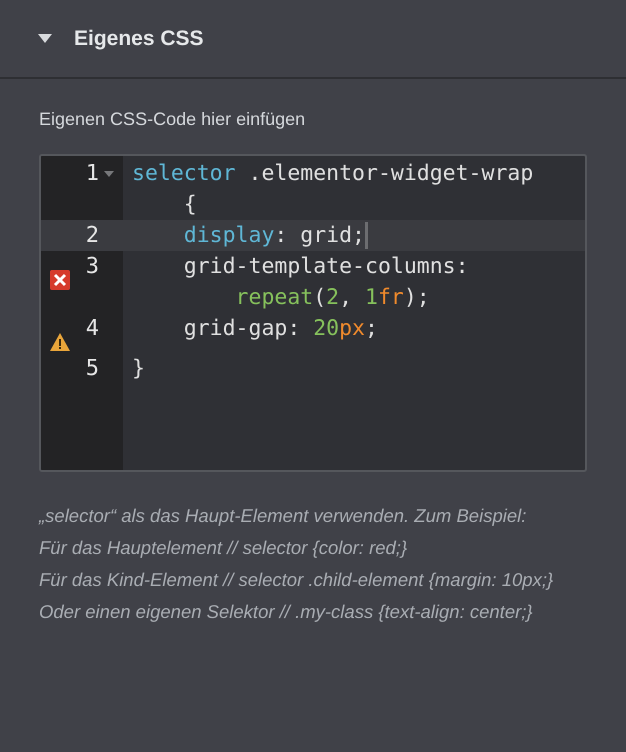 Image resolution: width=626 pixels, height=752 pixels. Describe the element at coordinates (45, 38) in the screenshot. I see `caret-icon` at that location.